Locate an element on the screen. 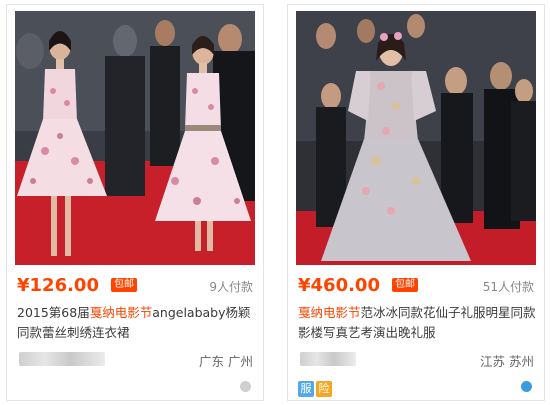 The image size is (550, 405). price: ¥460.00 is located at coordinates (339, 285).